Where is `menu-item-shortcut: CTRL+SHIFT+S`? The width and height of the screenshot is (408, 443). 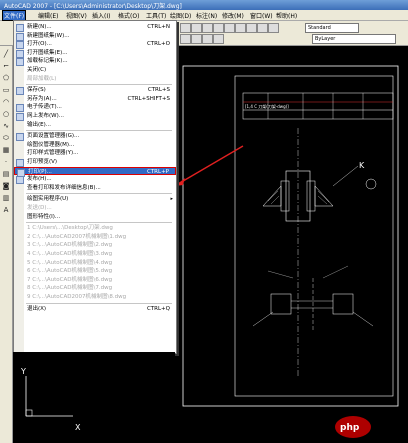
menu-item-shortcut: CTRL+SHIFT+S is located at coordinates (148, 98).